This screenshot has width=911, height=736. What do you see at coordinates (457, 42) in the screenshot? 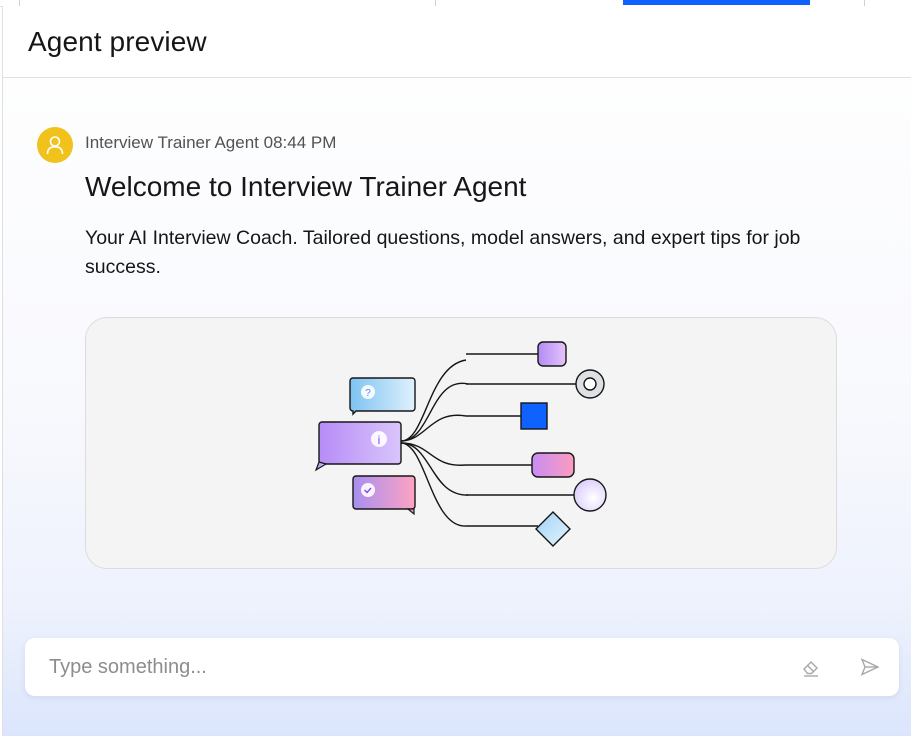
I see `panel-header: Agent preview` at bounding box center [457, 42].